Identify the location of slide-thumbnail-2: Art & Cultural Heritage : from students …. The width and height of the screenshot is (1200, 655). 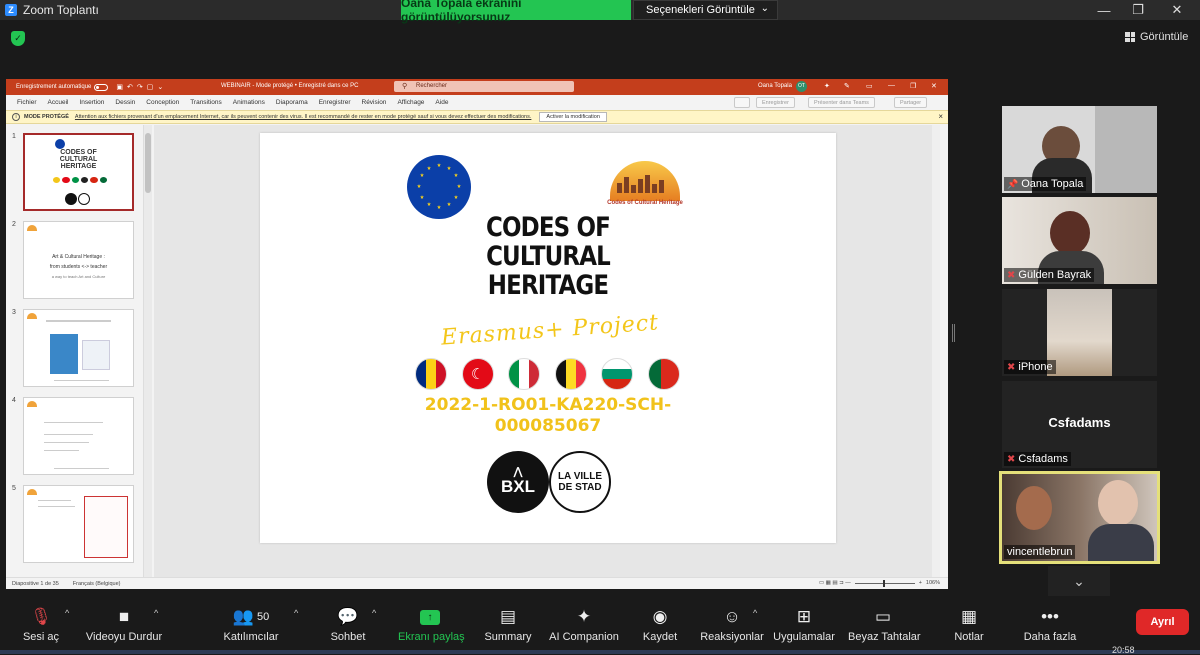
(78, 260).